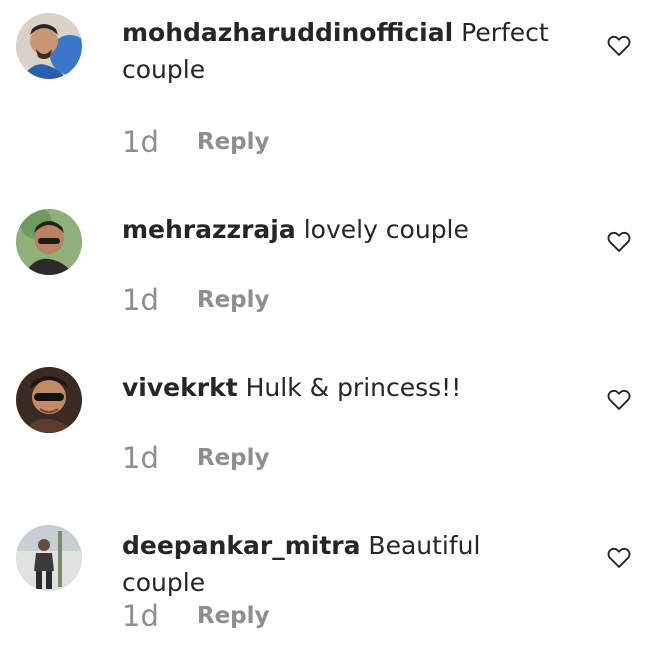 Image resolution: width=670 pixels, height=663 pixels. Describe the element at coordinates (209, 229) in the screenshot. I see `comment-username: mehrazzraja` at that location.